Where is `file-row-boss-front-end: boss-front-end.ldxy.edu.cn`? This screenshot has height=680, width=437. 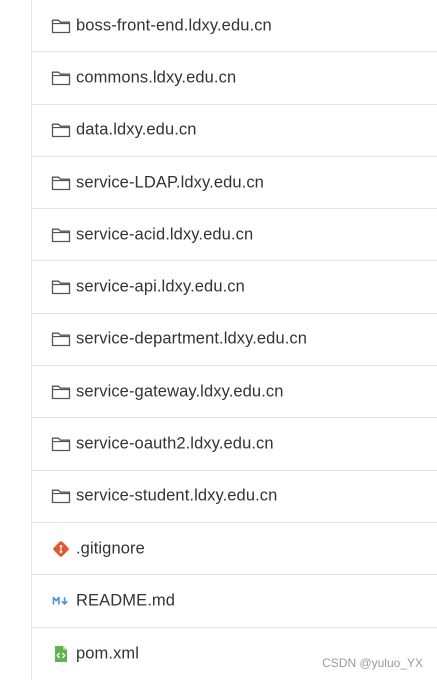
file-row-boss-front-end: boss-front-end.ldxy.edu.cn is located at coordinates (234, 26).